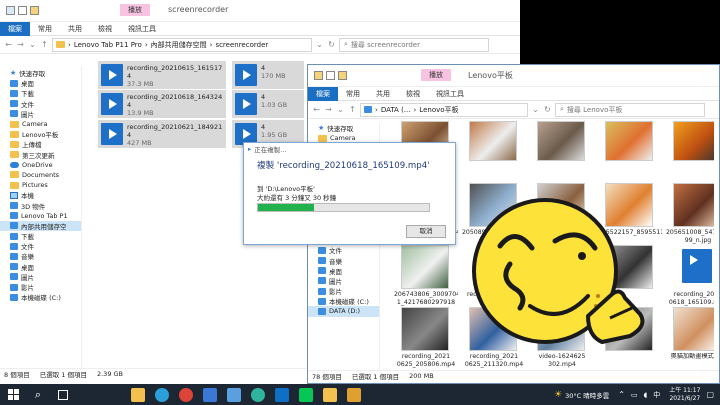 The height and width of the screenshot is (405, 720). I want to click on file-item: recording_20210615_161517.mp437.3 MB, so click(162, 75).